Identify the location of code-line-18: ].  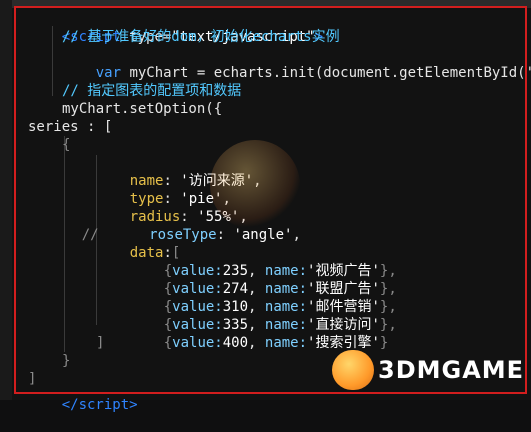
(100, 343).